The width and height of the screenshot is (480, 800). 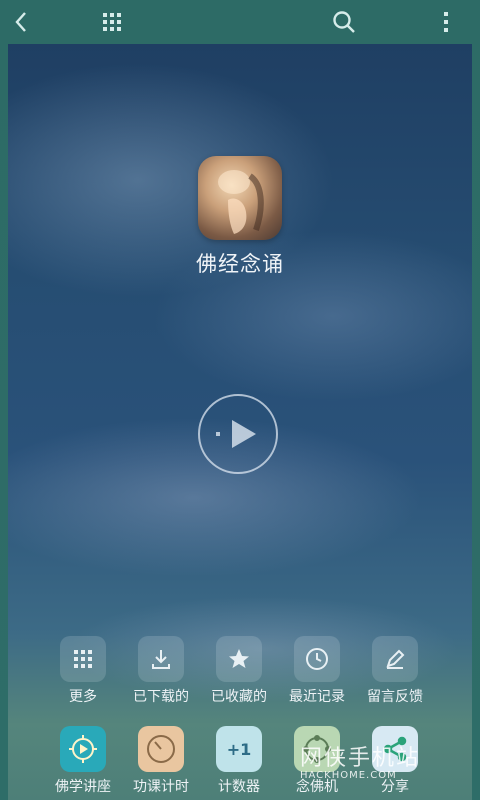 What do you see at coordinates (239, 697) in the screenshot?
I see `favorites-label: 已收藏的` at bounding box center [239, 697].